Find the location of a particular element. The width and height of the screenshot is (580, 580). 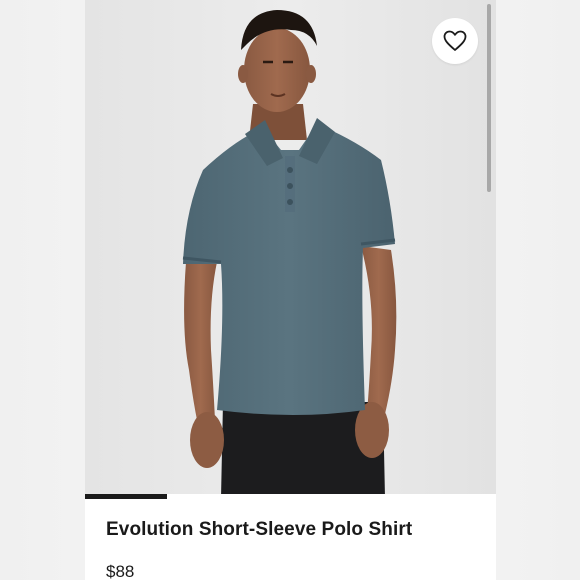

left-hand is located at coordinates (207, 440).